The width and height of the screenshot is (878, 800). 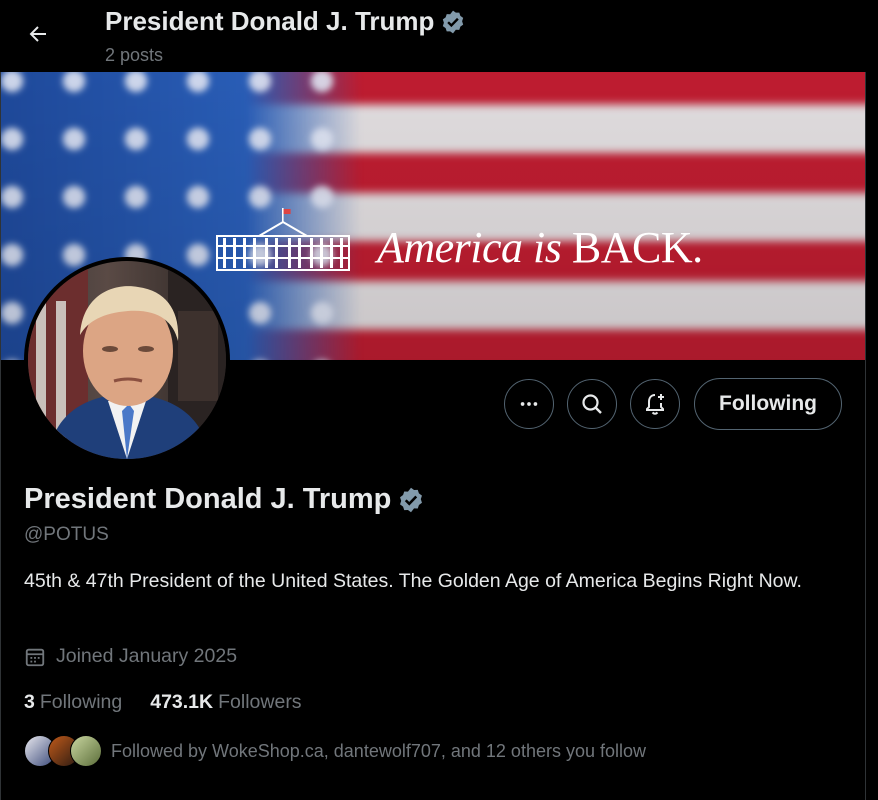 I want to click on search-icon, so click(x=592, y=404).